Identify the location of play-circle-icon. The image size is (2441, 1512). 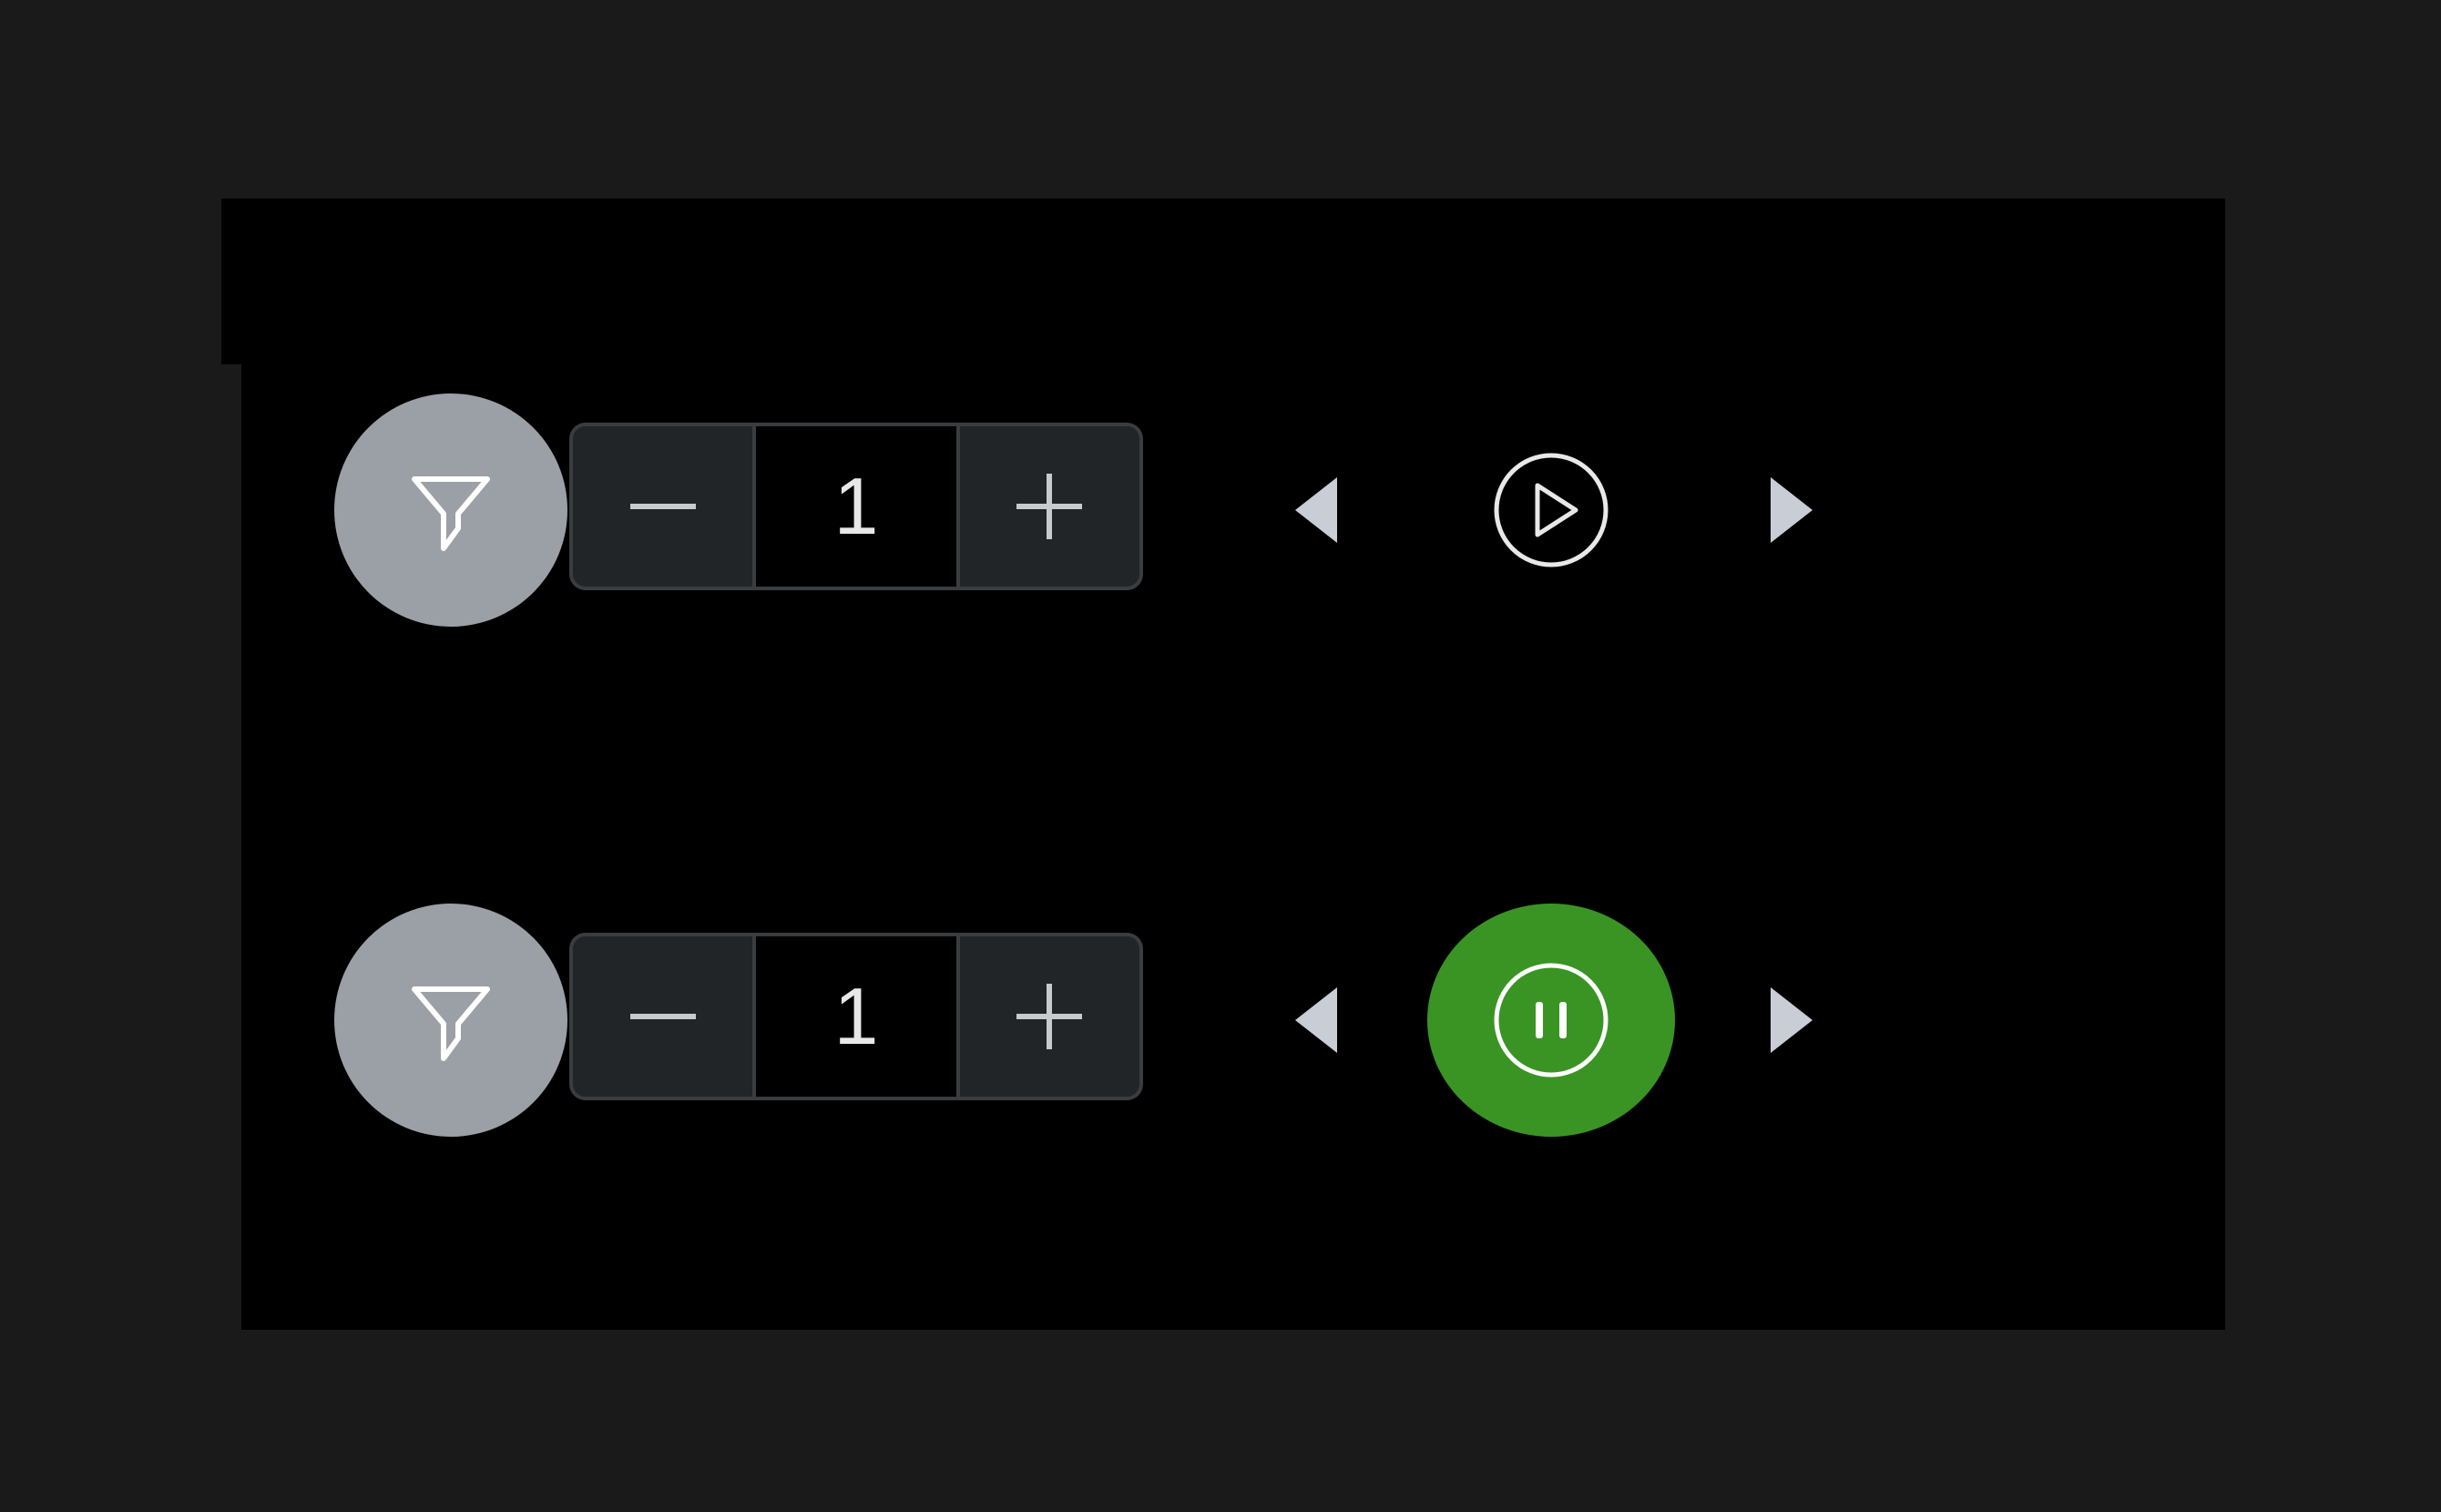
(1551, 510).